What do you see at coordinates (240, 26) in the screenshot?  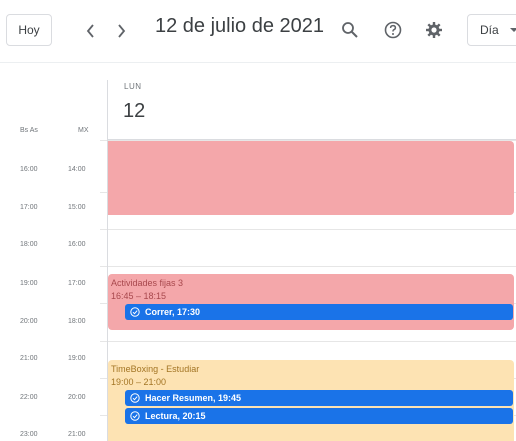 I see `page-title: 12 de julio de 2021` at bounding box center [240, 26].